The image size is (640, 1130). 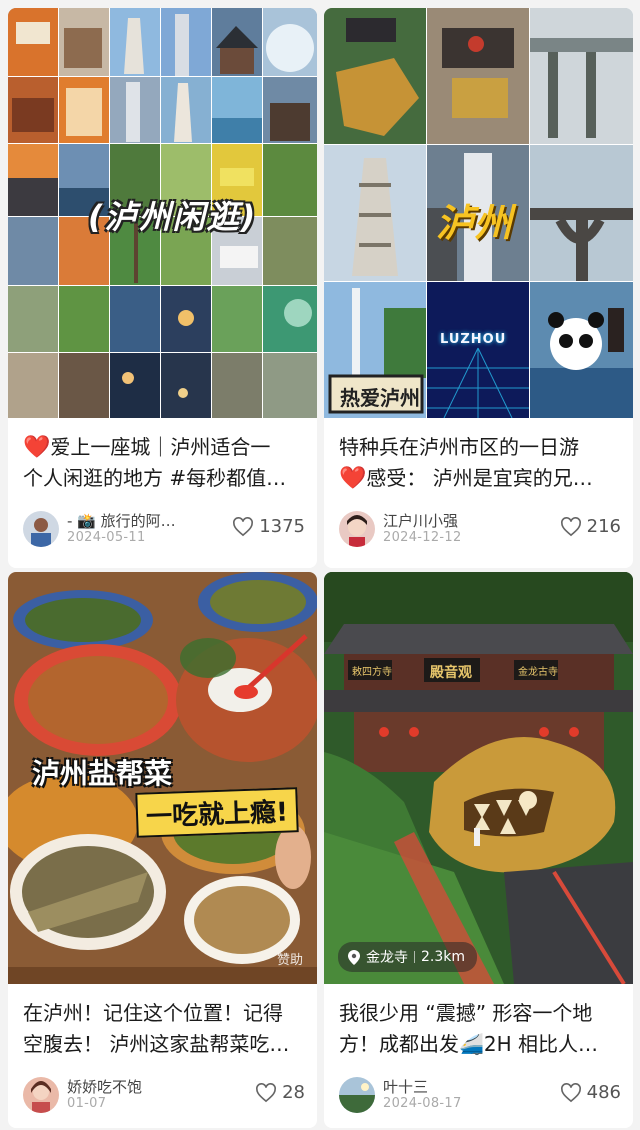 I want to click on temple-plaque-right: 金龙古寺, so click(x=538, y=672).